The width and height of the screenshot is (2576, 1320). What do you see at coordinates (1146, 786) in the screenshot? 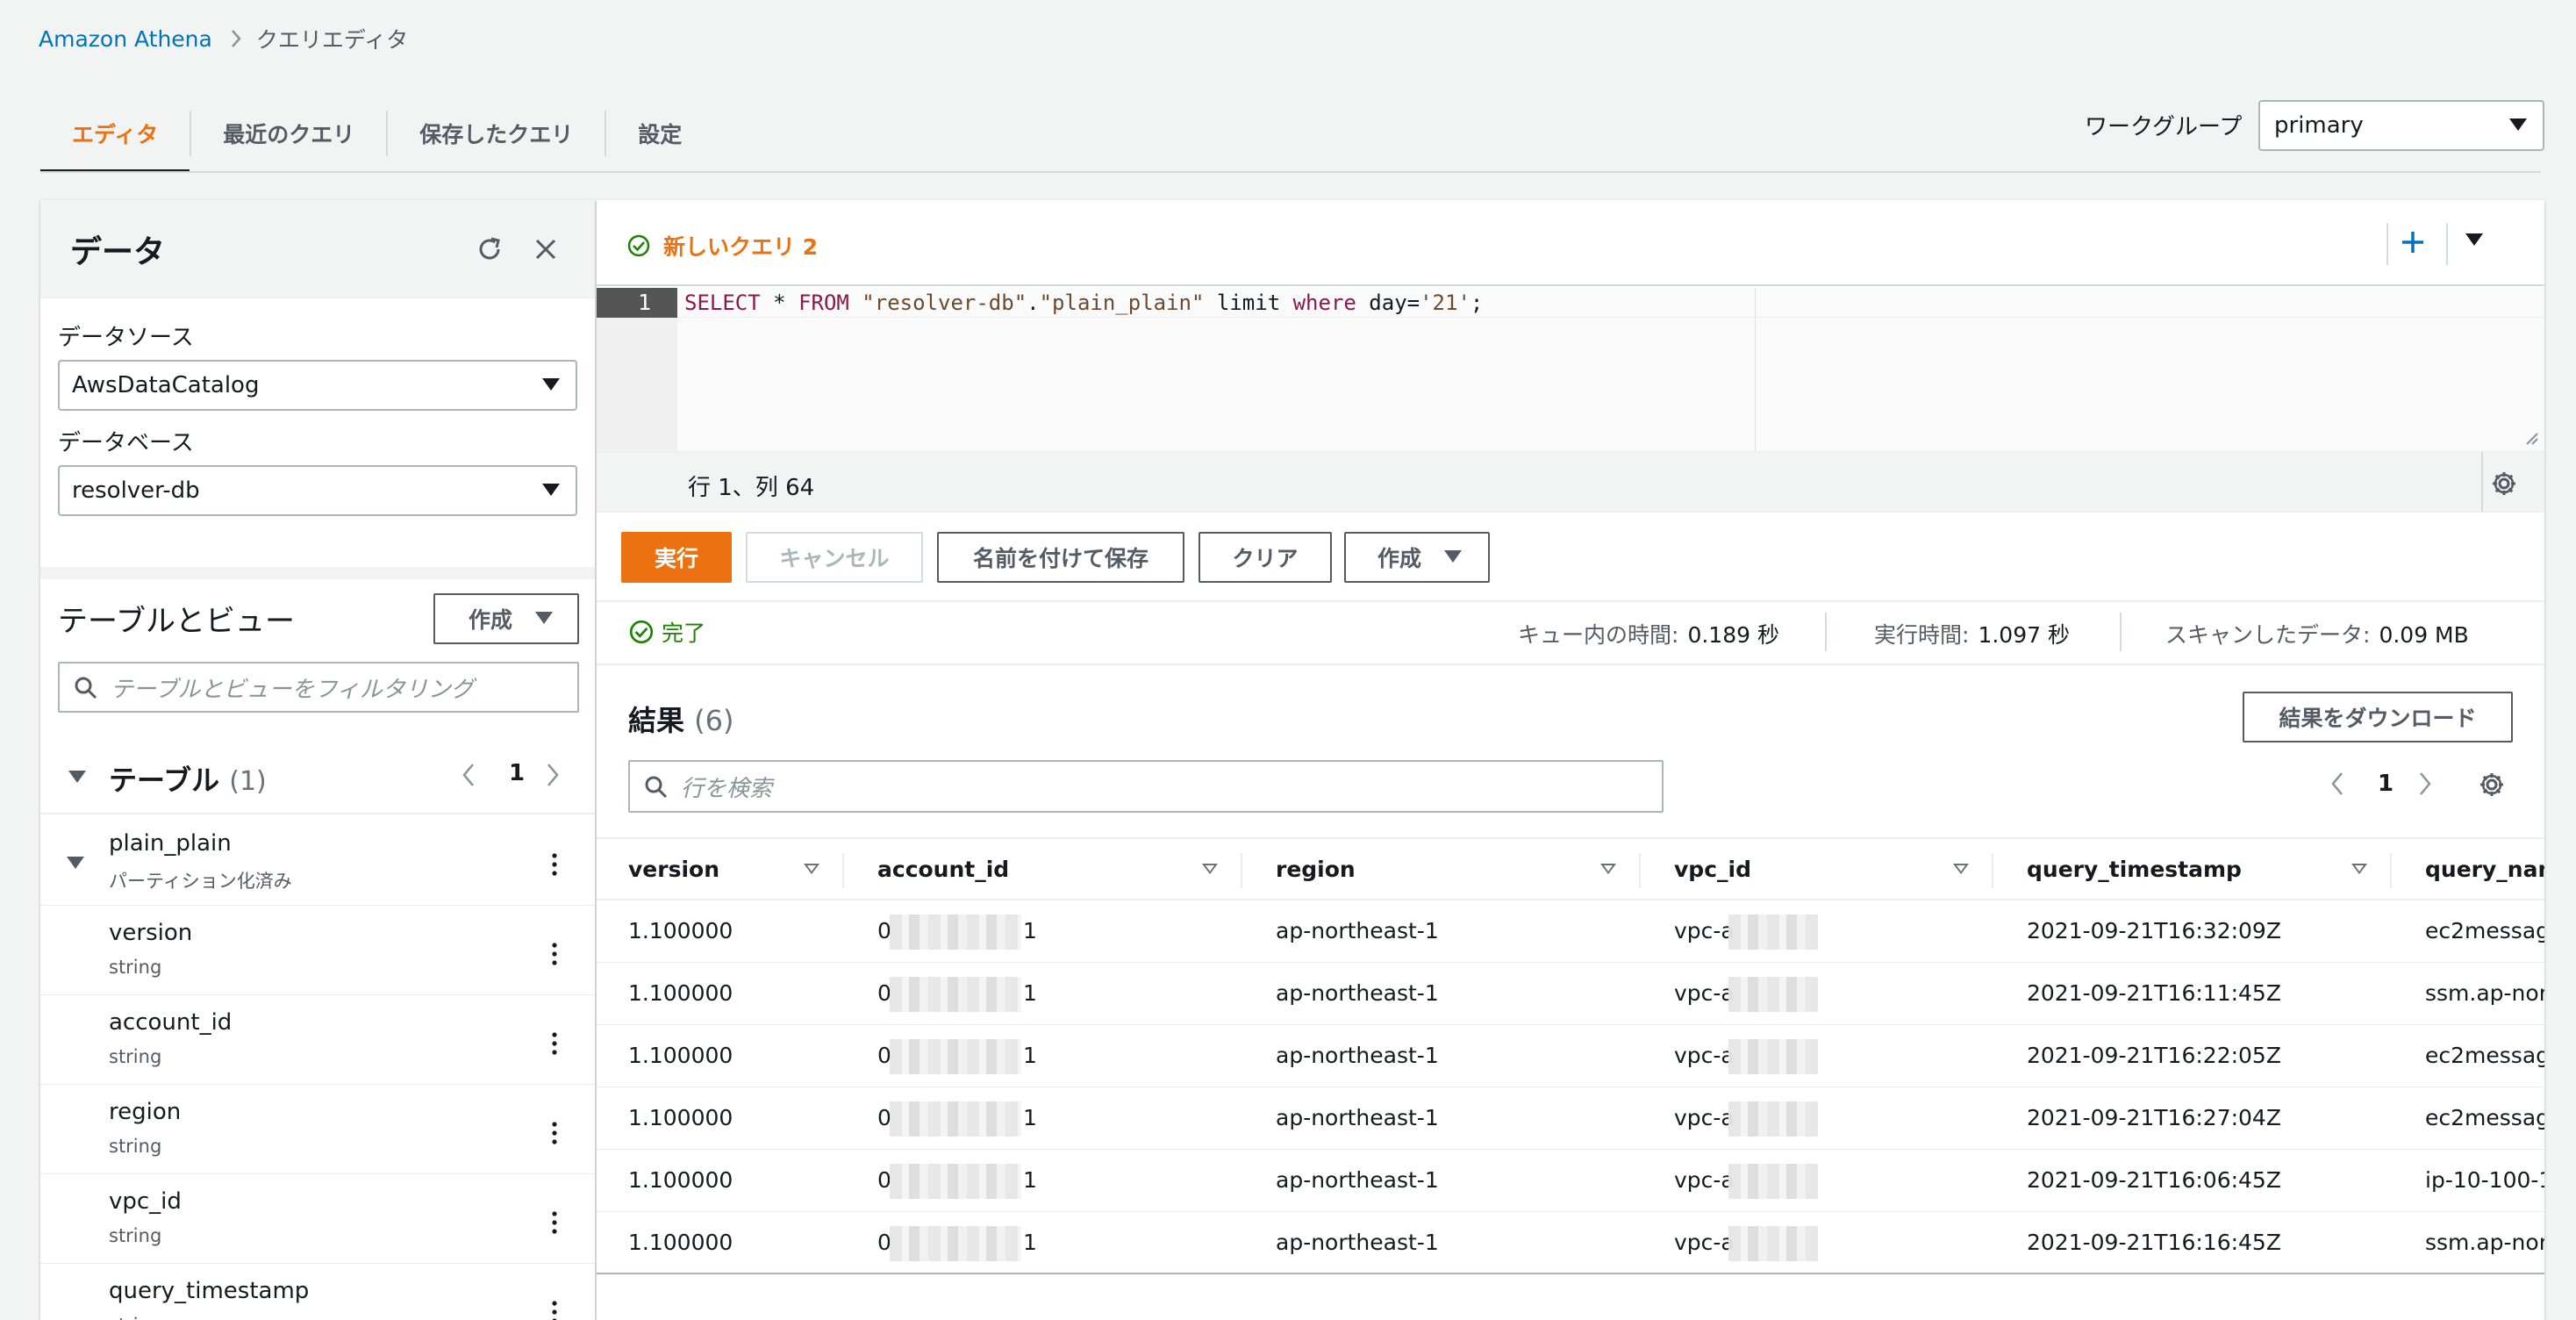
I see `row-search-input: 行を検索` at bounding box center [1146, 786].